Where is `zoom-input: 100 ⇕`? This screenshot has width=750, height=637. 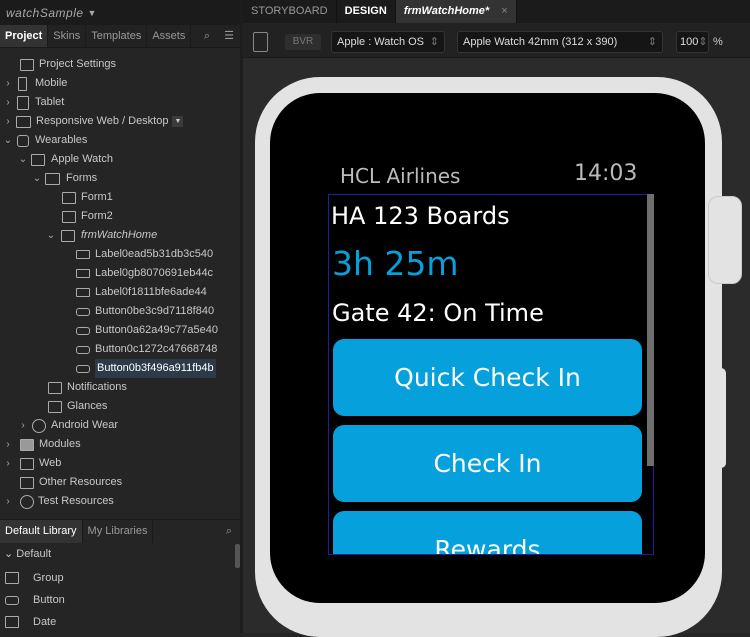 zoom-input: 100 ⇕ is located at coordinates (692, 42).